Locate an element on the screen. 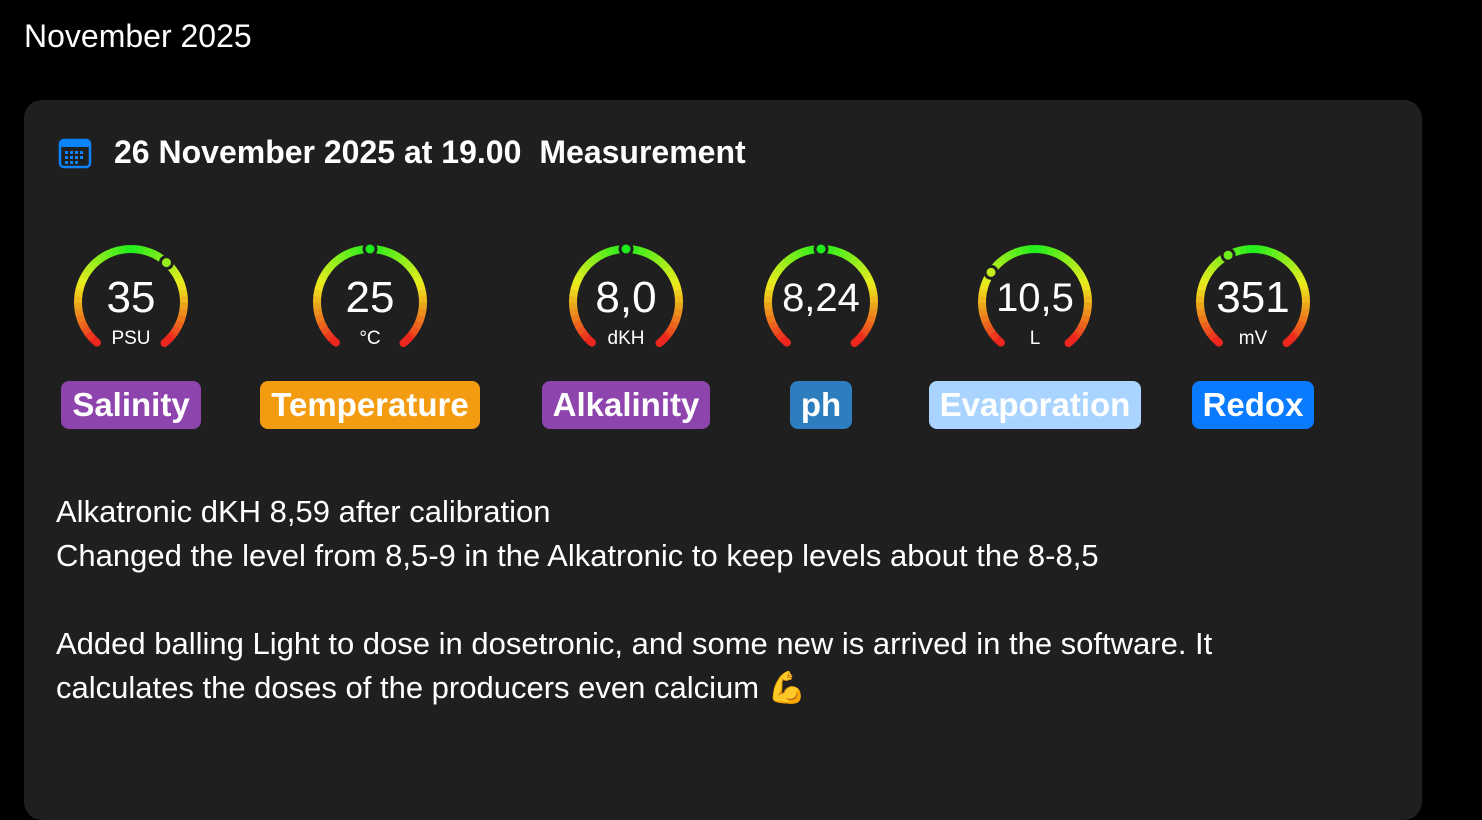 The height and width of the screenshot is (820, 1482). tag-redox: Redox is located at coordinates (1253, 405).